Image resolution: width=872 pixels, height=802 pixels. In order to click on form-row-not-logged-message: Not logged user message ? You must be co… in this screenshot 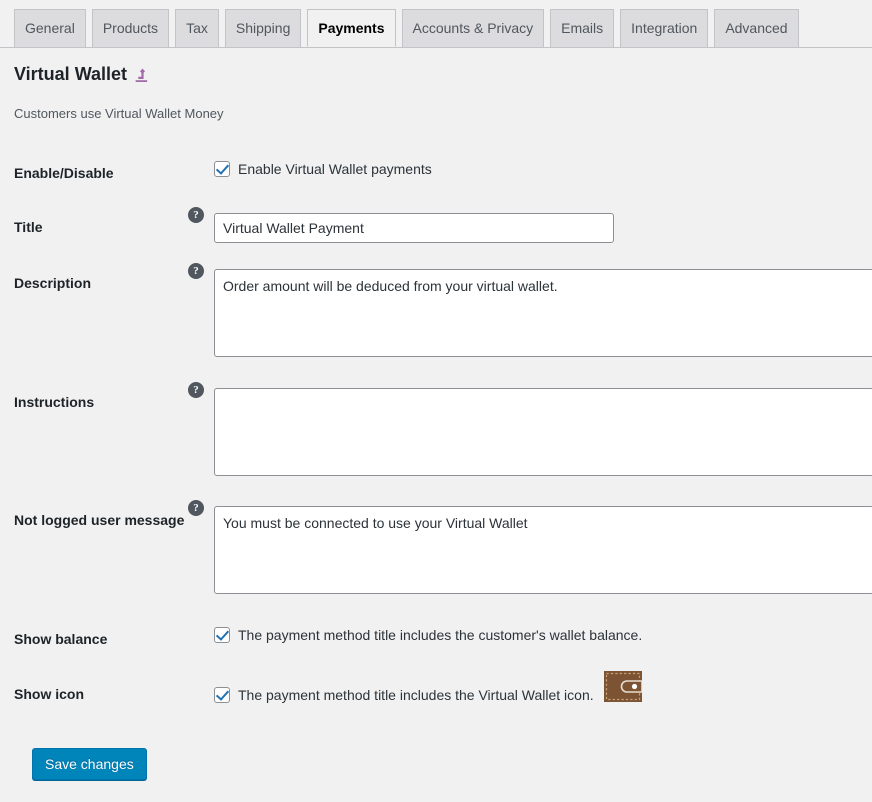, I will do `click(436, 552)`.